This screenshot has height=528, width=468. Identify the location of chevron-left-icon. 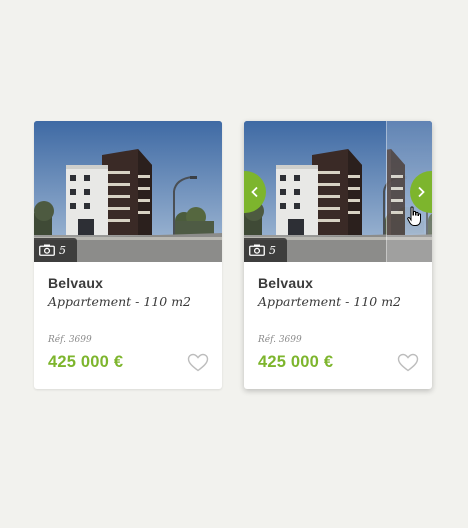
(254, 192).